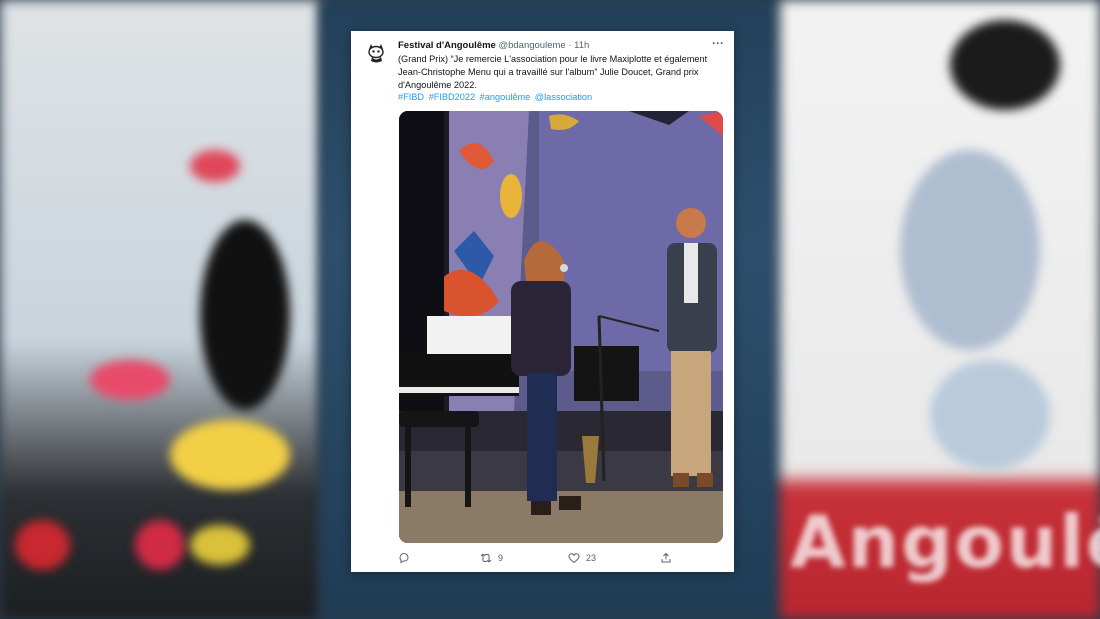 This screenshot has height=619, width=1100. I want to click on retweet-icon, so click(486, 558).